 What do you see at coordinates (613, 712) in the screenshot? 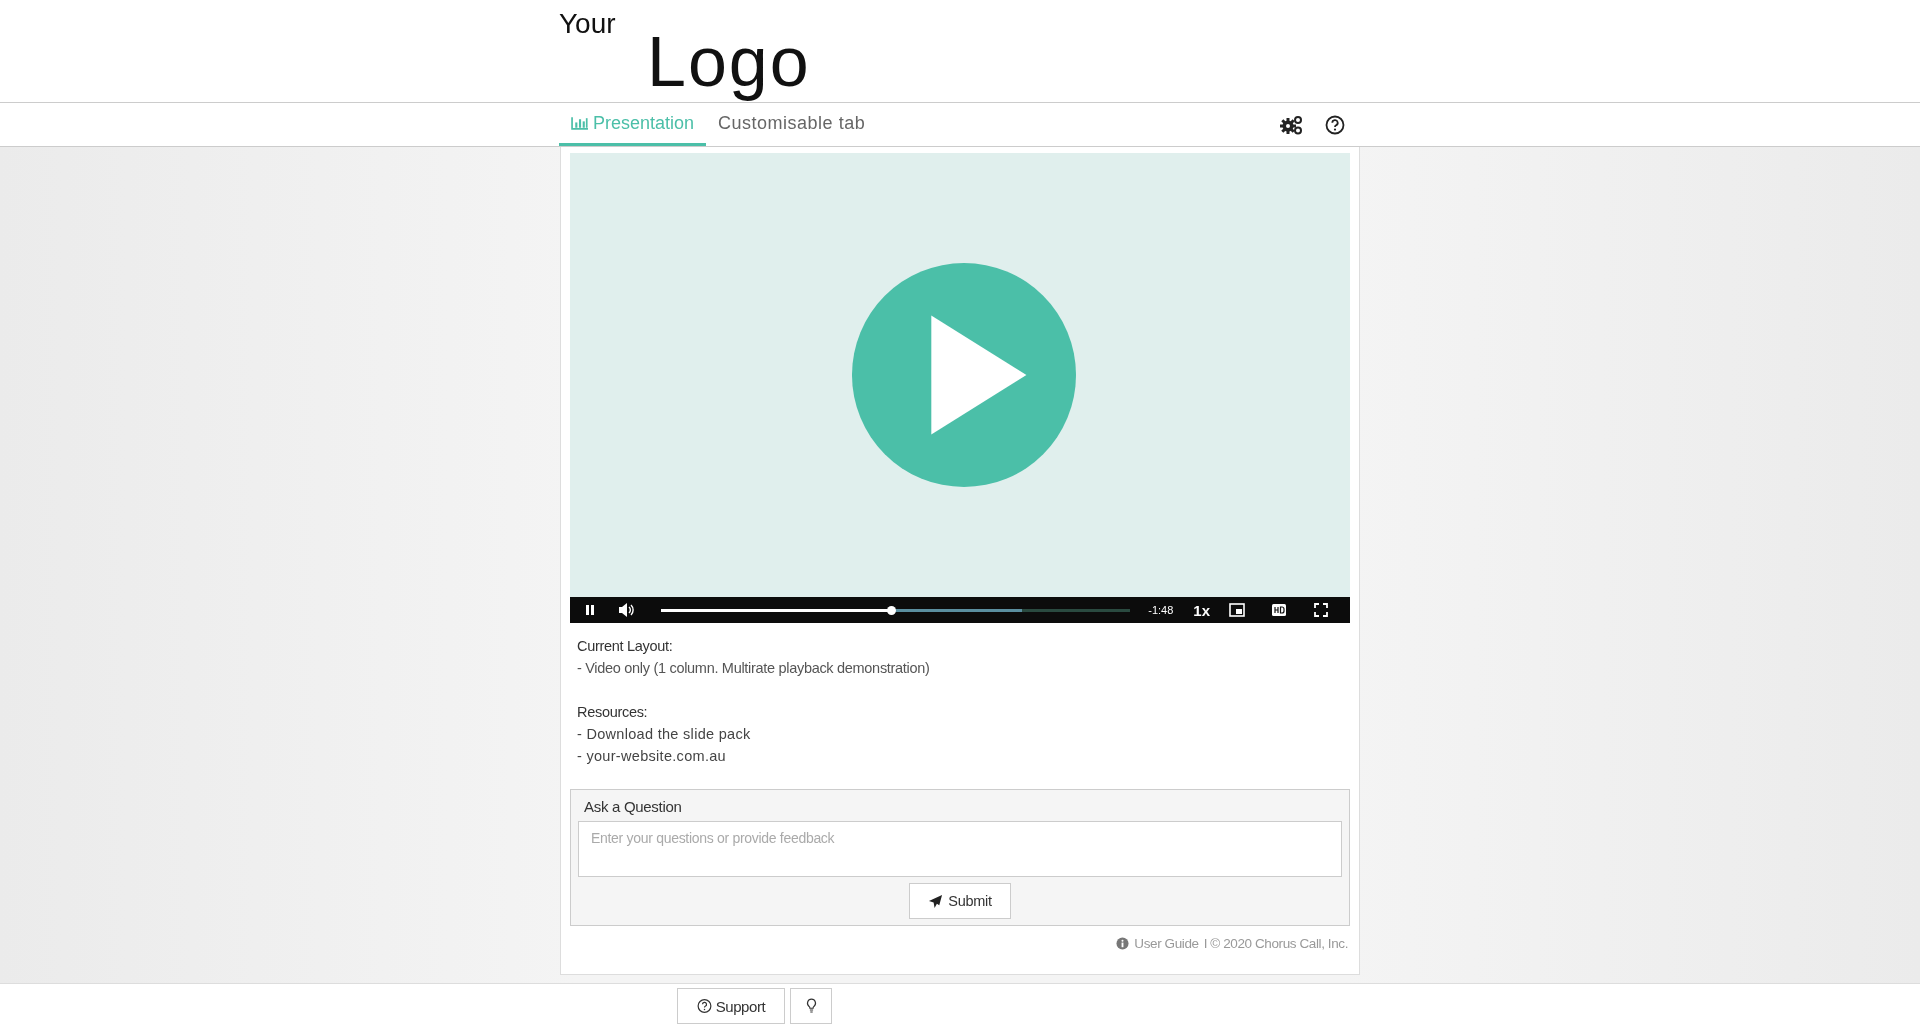
I see `resources-heading: Resources:` at bounding box center [613, 712].